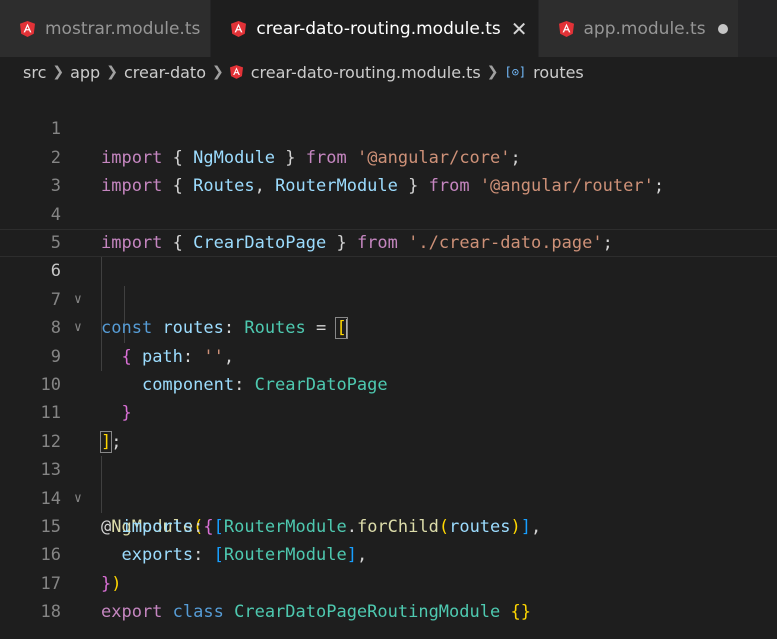 This screenshot has width=777, height=639. Describe the element at coordinates (388, 525) in the screenshot. I see `code-line: 15 exports: [RouterModule],` at that location.